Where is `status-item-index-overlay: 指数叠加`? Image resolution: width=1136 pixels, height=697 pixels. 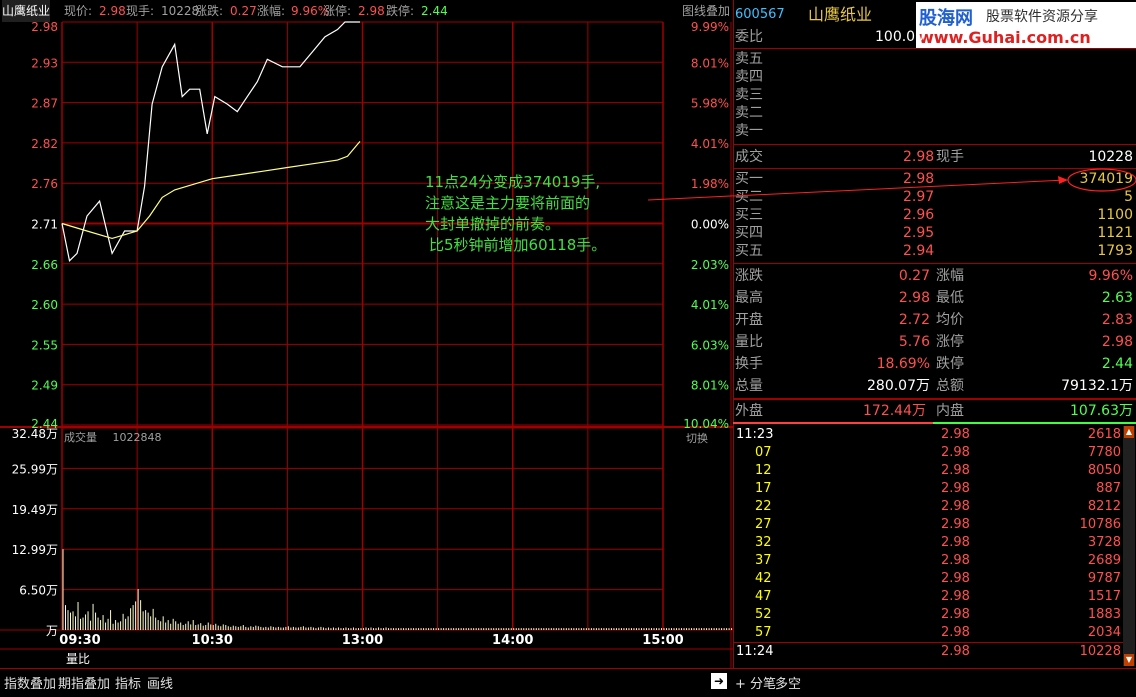
status-item-index-overlay: 指数叠加 is located at coordinates (30, 682).